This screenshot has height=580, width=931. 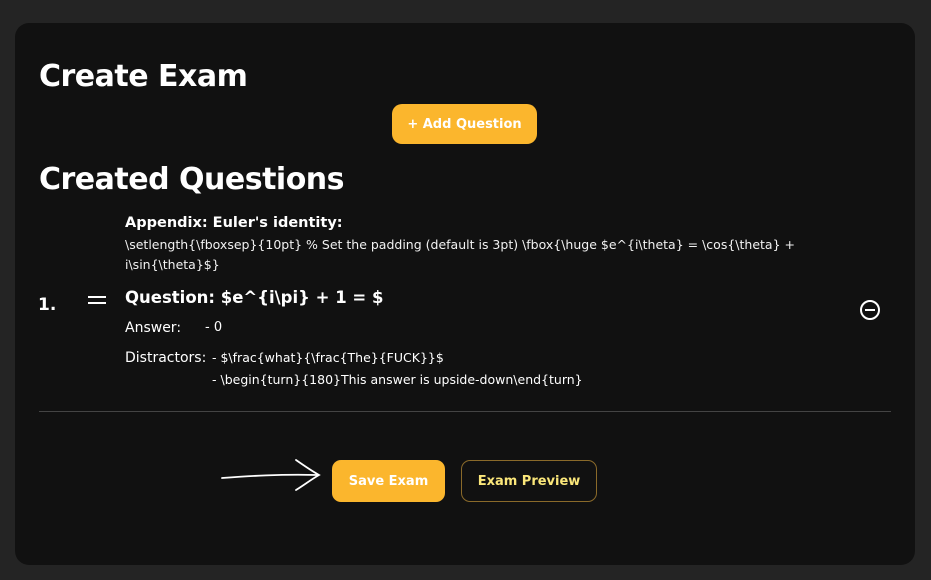 I want to click on answer-row: Answer: - 0, so click(x=470, y=328).